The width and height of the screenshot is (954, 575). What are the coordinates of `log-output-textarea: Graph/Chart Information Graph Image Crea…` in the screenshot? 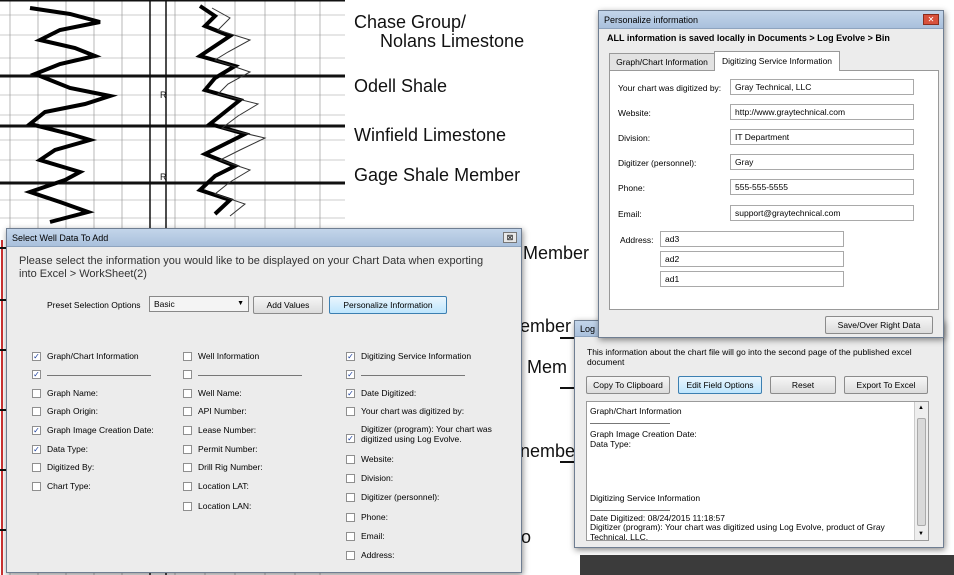 It's located at (757, 471).